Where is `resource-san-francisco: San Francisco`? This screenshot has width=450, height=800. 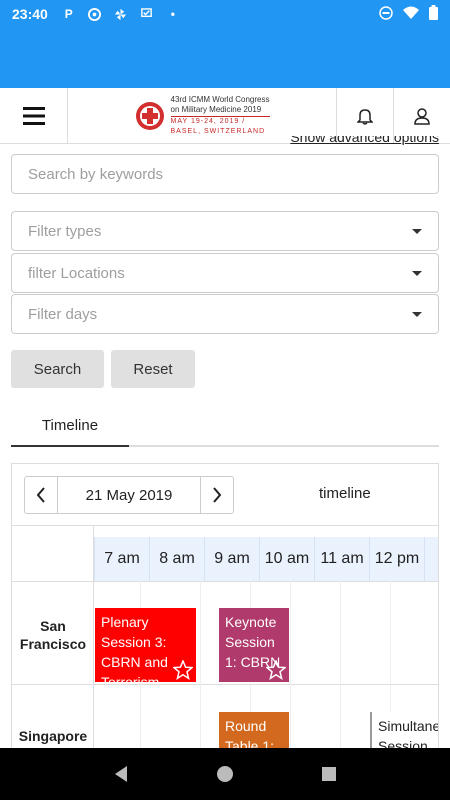
resource-san-francisco: San Francisco is located at coordinates (53, 635).